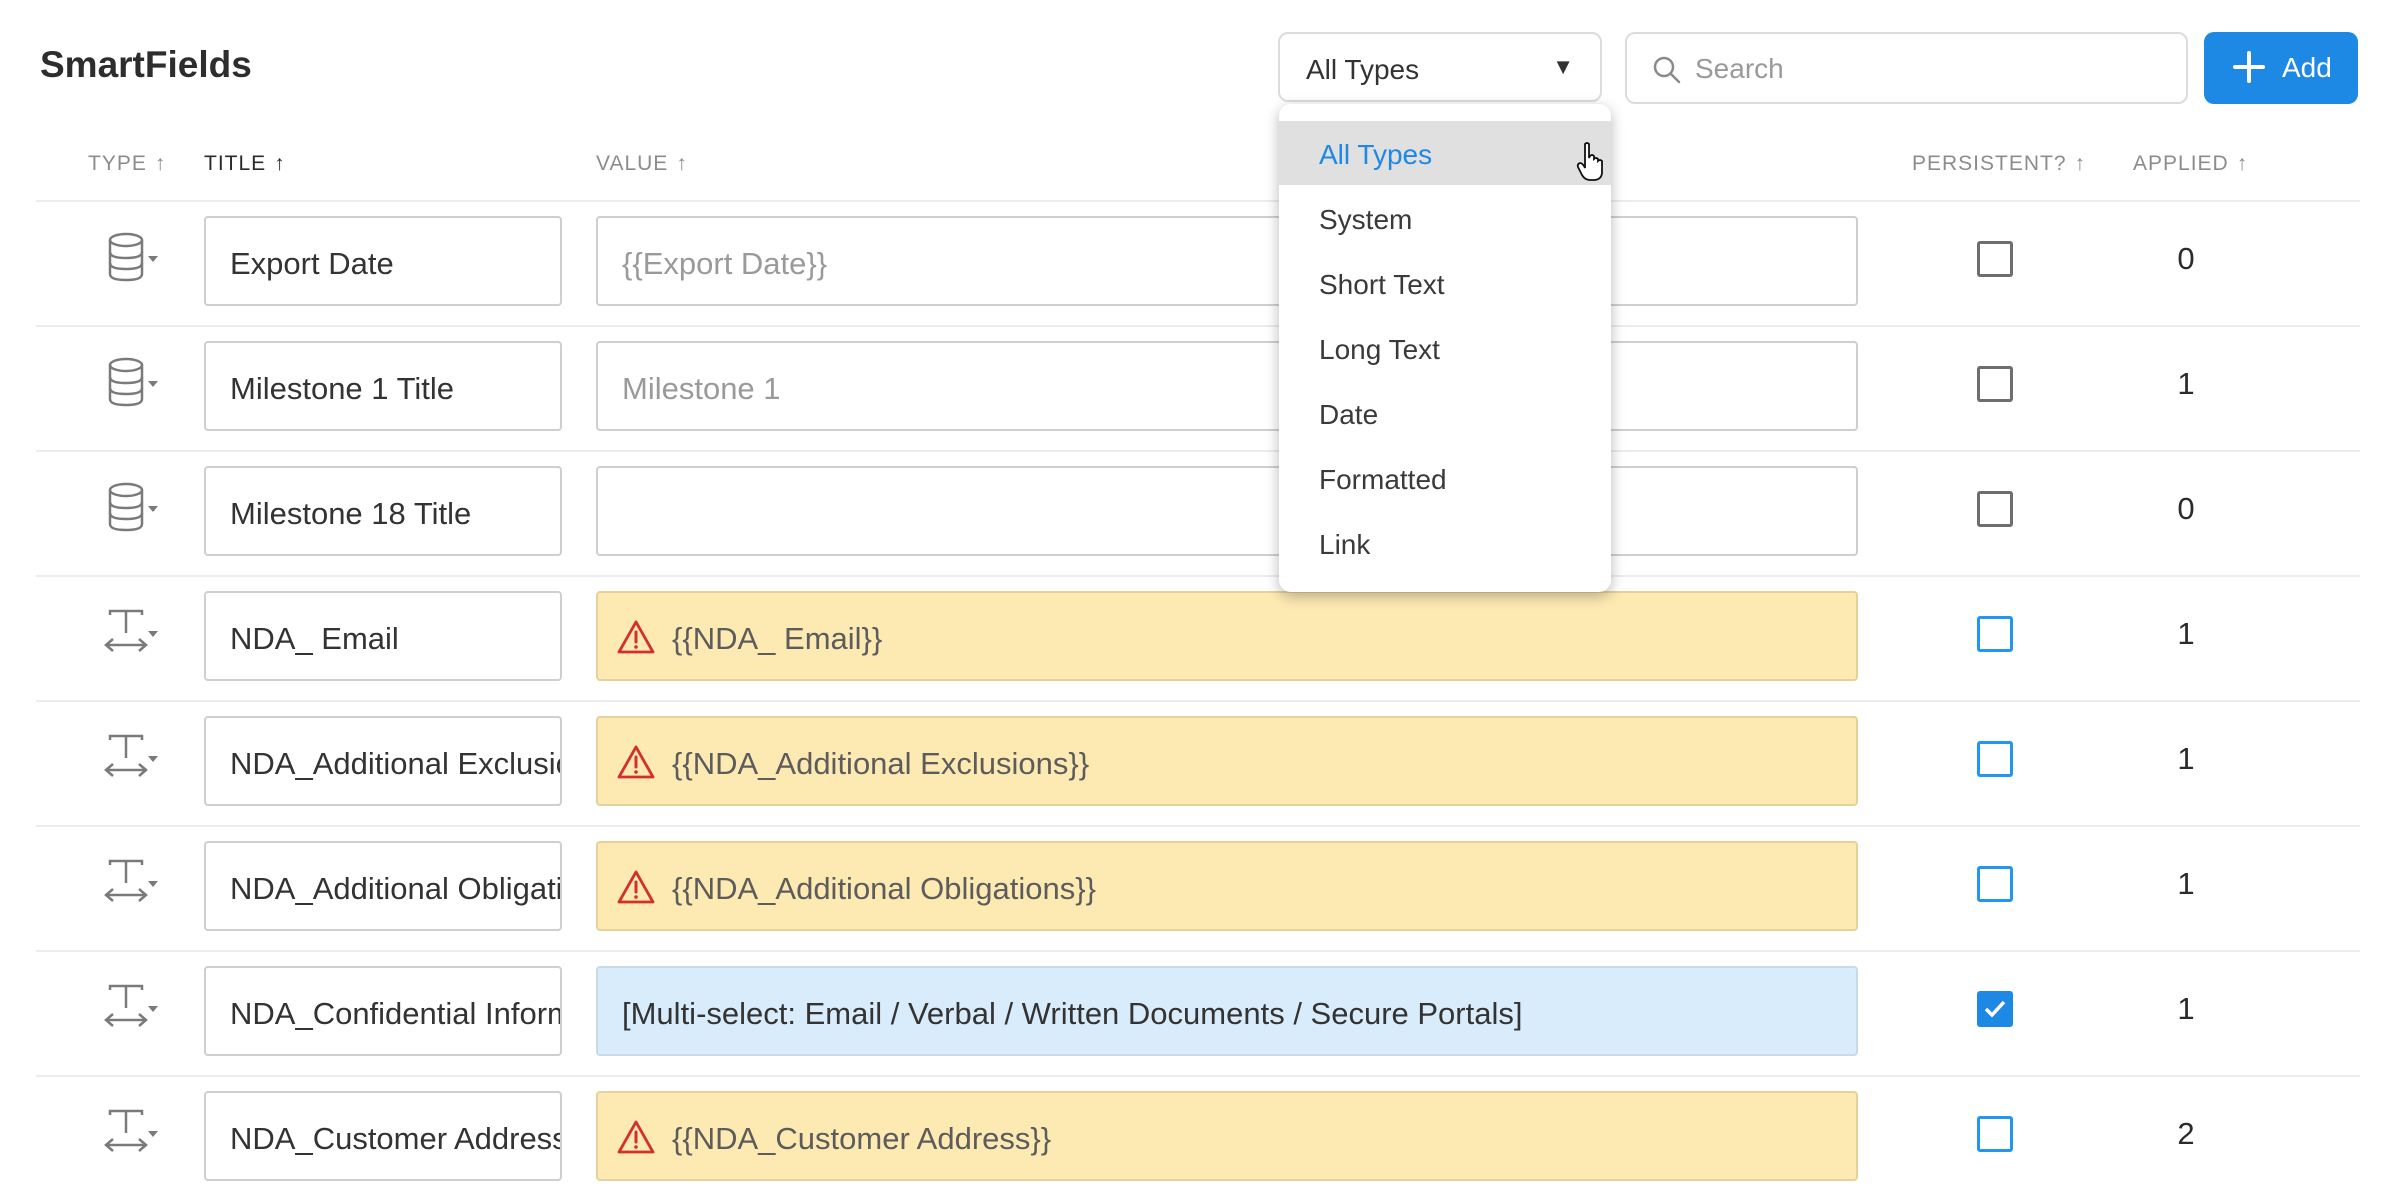 The width and height of the screenshot is (2384, 1199). Describe the element at coordinates (1445, 218) in the screenshot. I see `dropdown-option-system: System` at that location.